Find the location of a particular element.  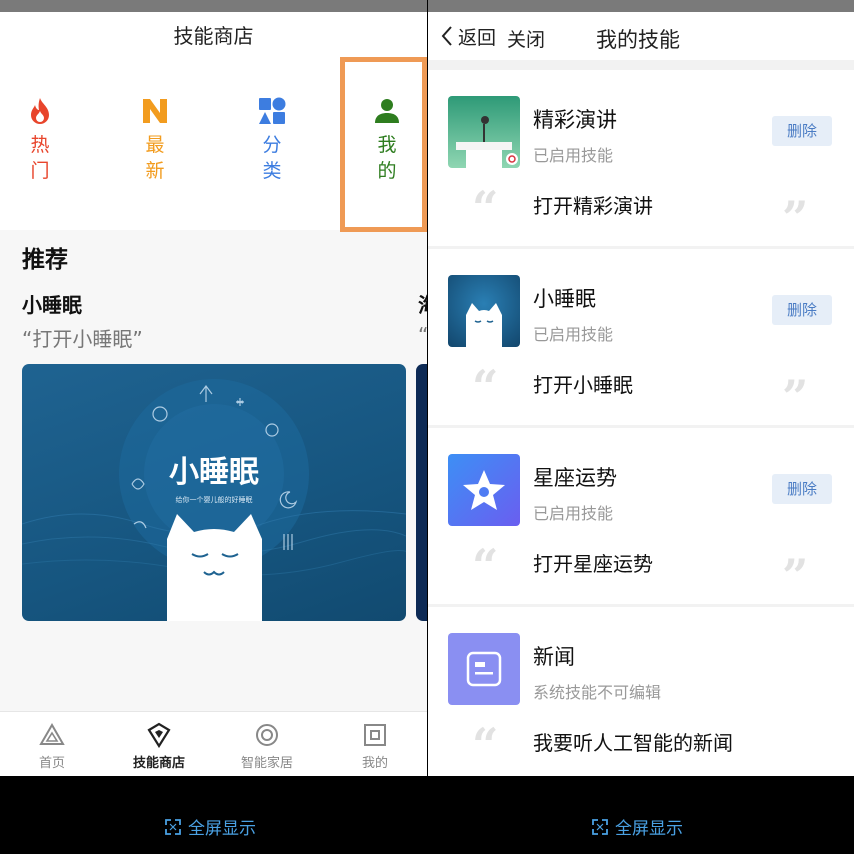

skill-name: 小睡眠 is located at coordinates (564, 299).